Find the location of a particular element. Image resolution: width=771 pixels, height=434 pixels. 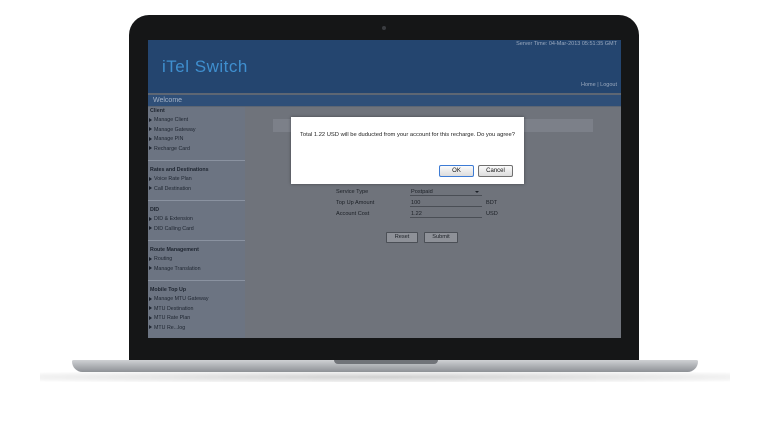

welcome-bar: Welcome is located at coordinates (384, 100).